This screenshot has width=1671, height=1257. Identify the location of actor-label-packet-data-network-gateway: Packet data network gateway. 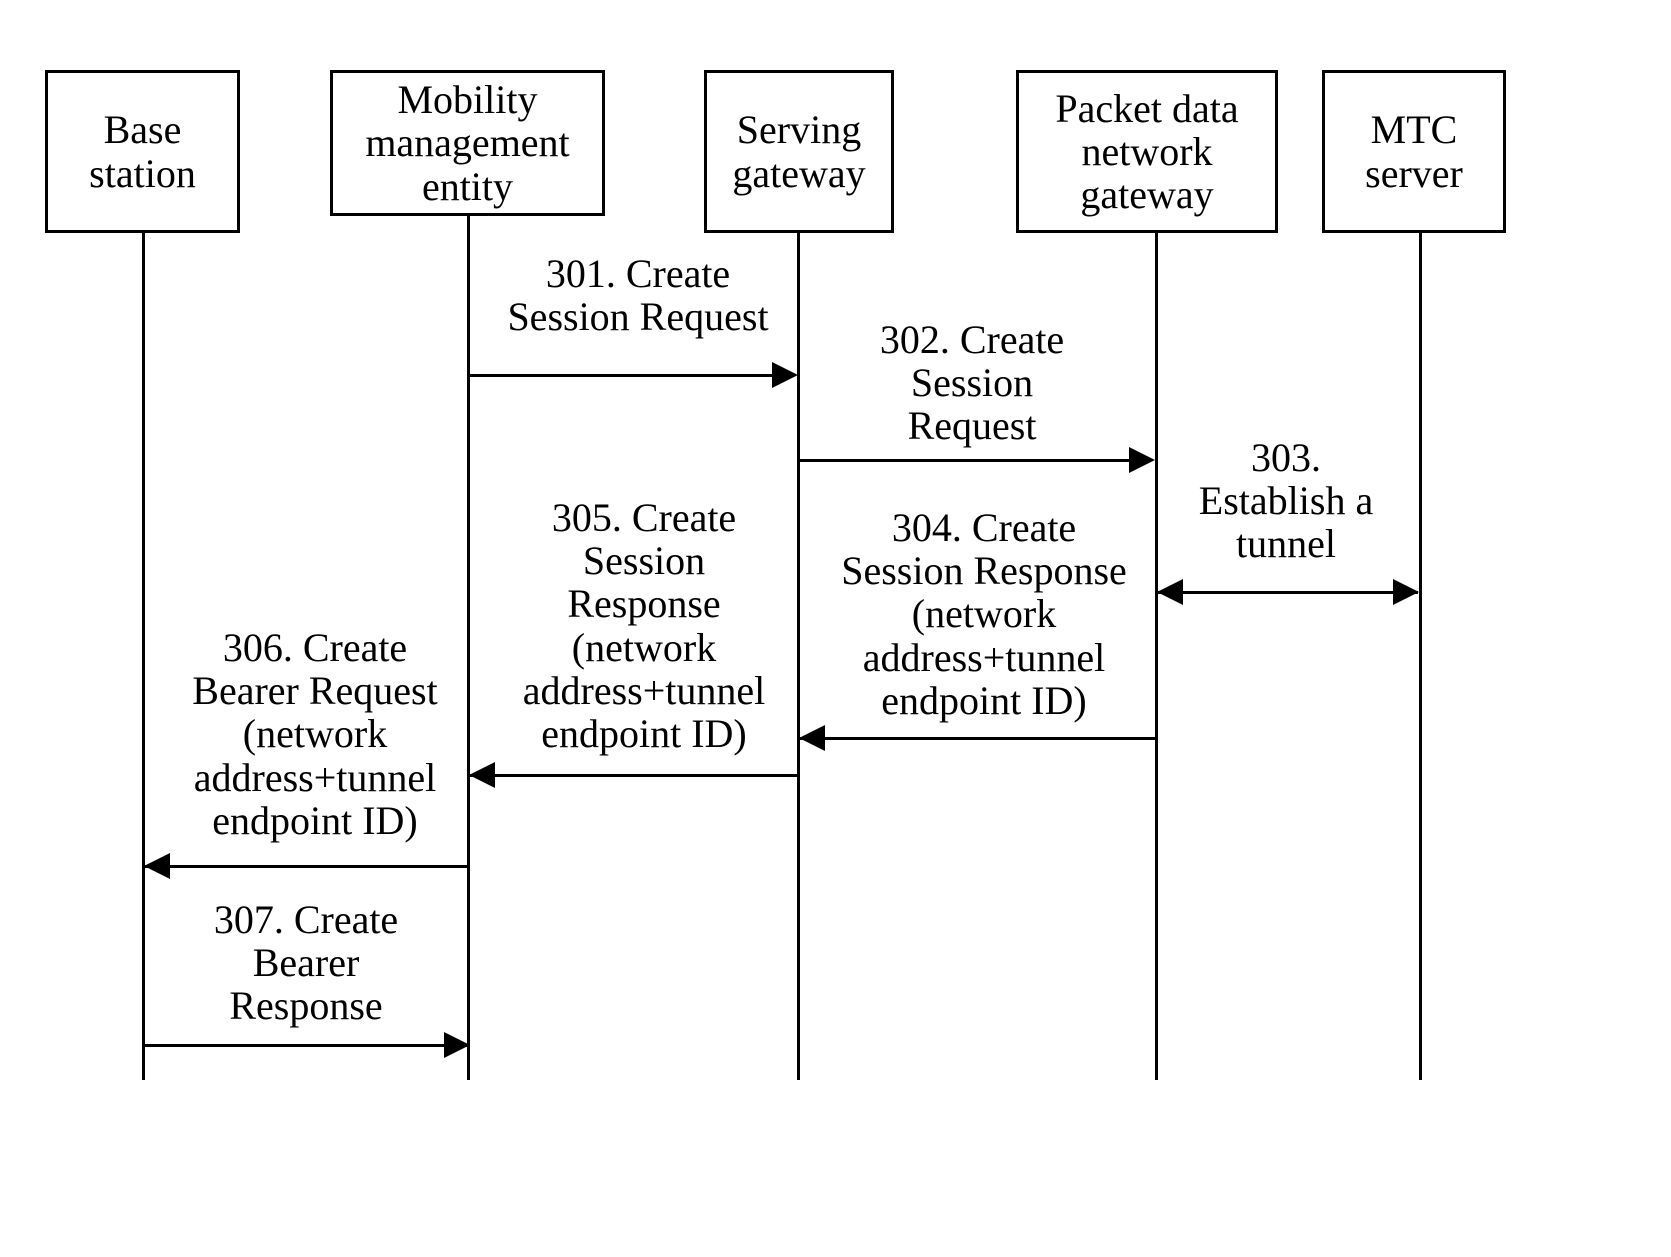
(1147, 151).